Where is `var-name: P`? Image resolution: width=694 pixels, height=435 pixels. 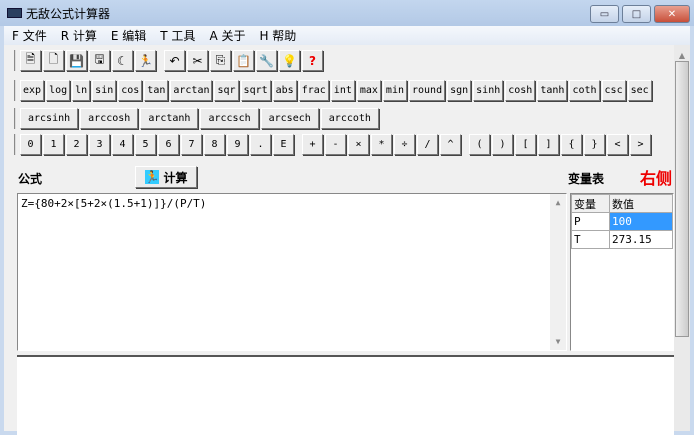 var-name: P is located at coordinates (590, 221).